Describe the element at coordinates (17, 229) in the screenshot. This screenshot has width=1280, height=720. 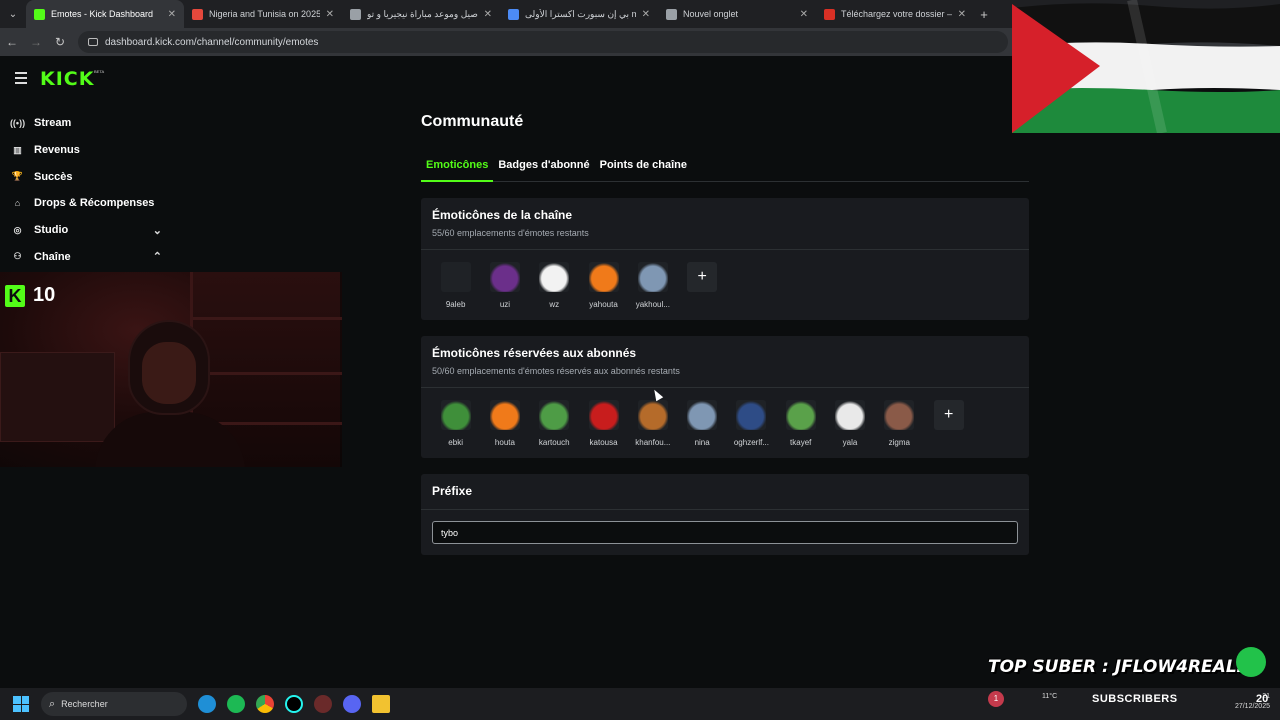
I see `studio-icon: ◎` at that location.